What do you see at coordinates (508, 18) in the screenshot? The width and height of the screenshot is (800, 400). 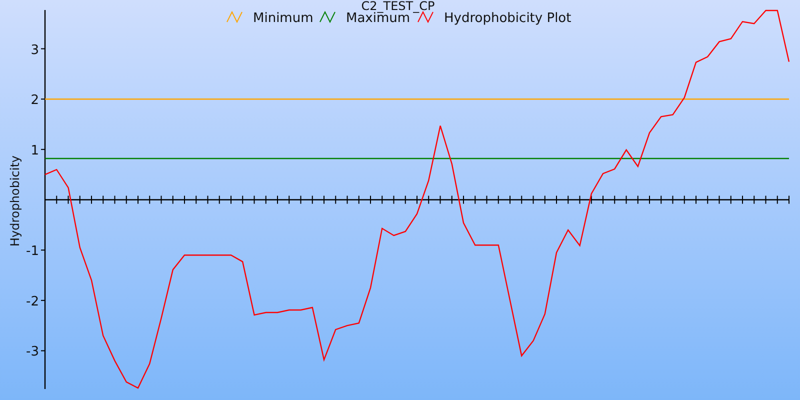 I see `legend-label: Hydrophobicity Plot` at bounding box center [508, 18].